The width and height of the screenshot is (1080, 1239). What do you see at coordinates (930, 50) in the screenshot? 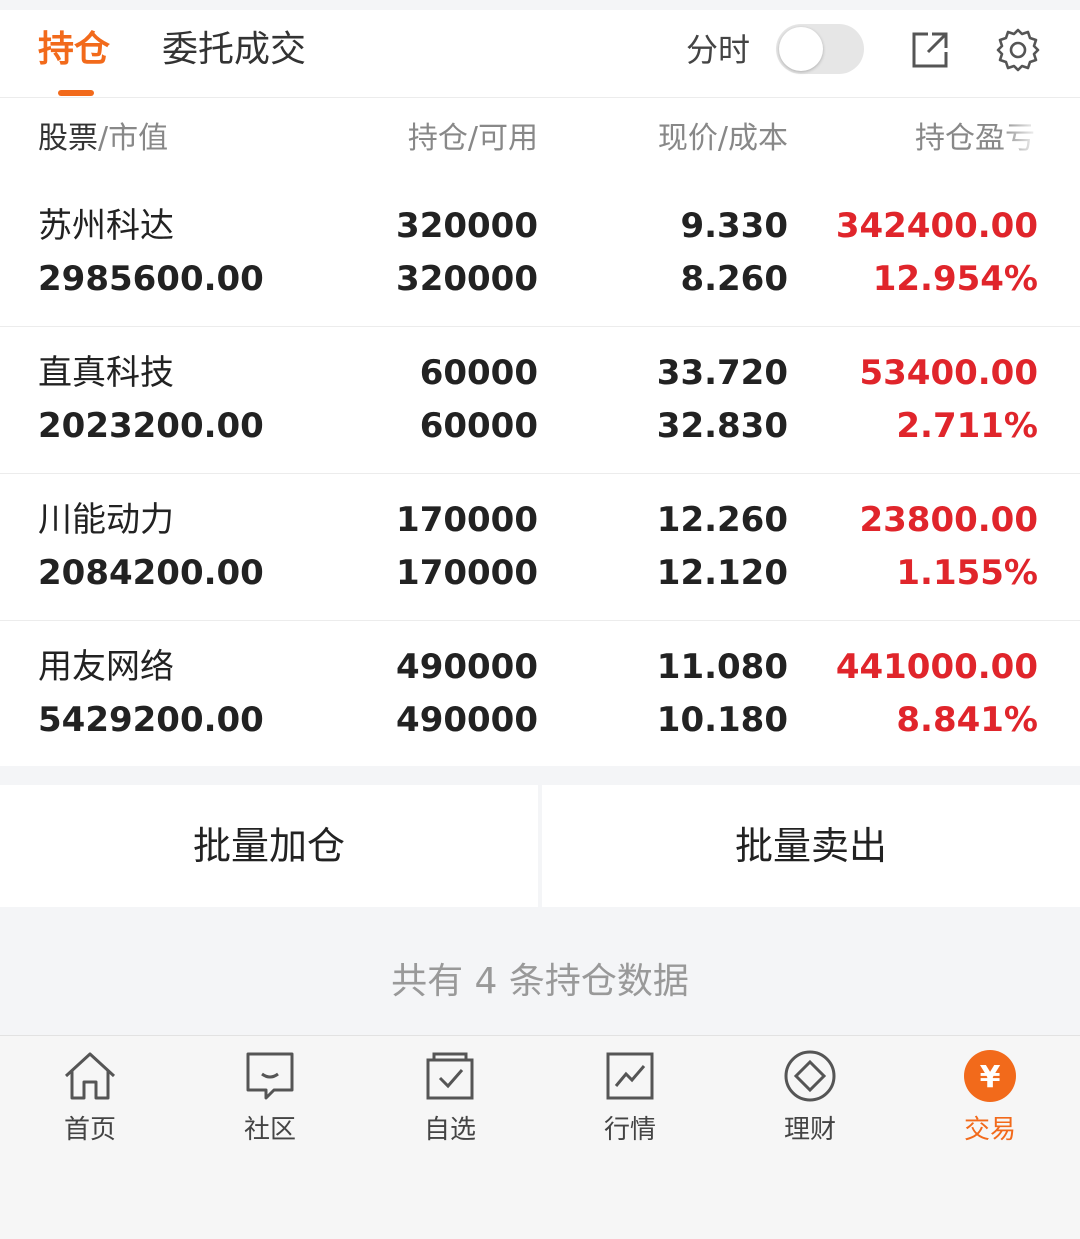
I see `share-icon` at bounding box center [930, 50].